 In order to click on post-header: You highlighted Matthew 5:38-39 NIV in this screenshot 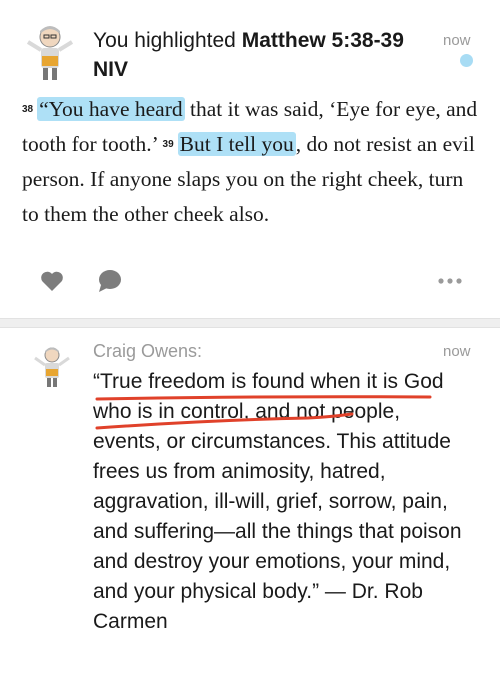, I will do `click(253, 55)`.